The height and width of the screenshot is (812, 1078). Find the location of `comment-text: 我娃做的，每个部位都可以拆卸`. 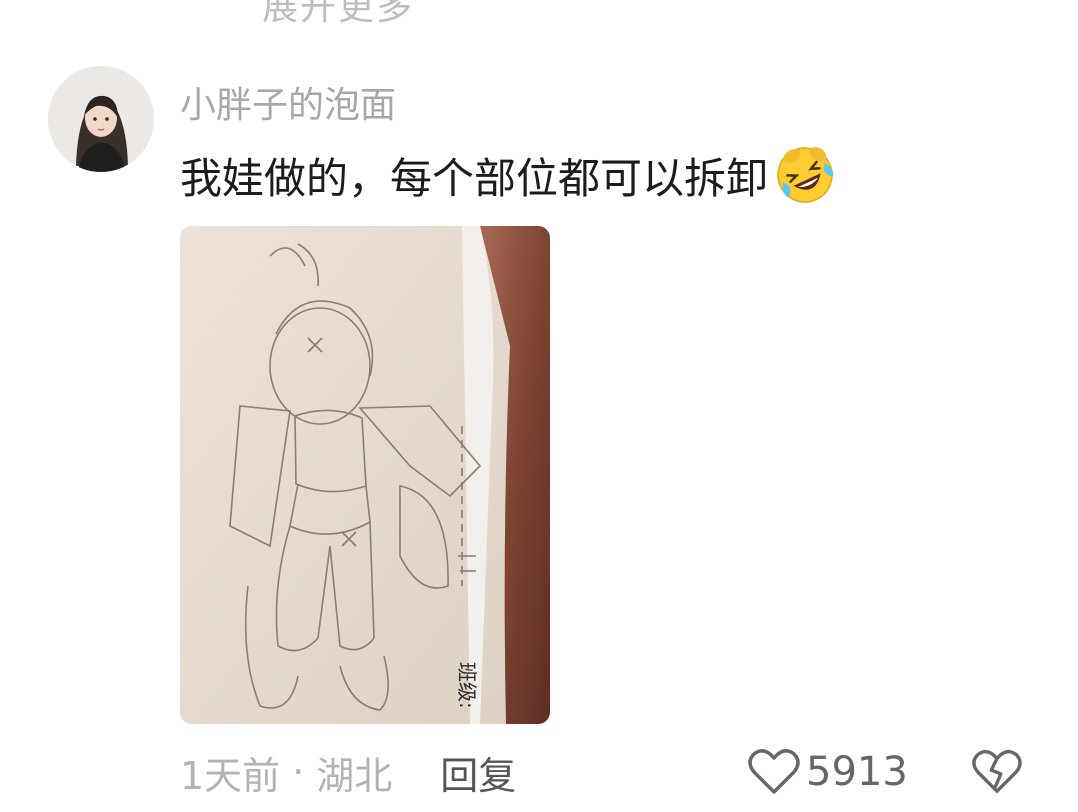

comment-text: 我娃做的，每个部位都可以拆卸 is located at coordinates (474, 178).